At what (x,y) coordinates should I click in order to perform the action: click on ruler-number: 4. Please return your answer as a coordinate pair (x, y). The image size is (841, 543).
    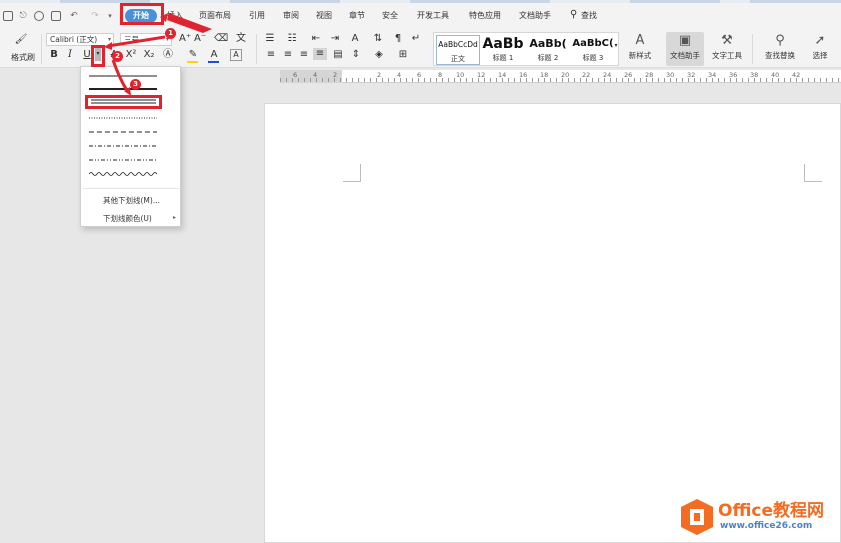
    Looking at the image, I should click on (315, 75).